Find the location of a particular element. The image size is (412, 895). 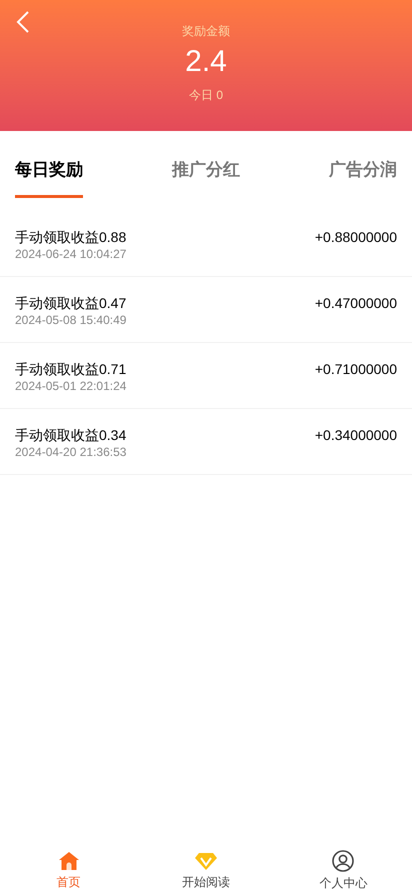

record-amount: +0.71000000 is located at coordinates (355, 369).